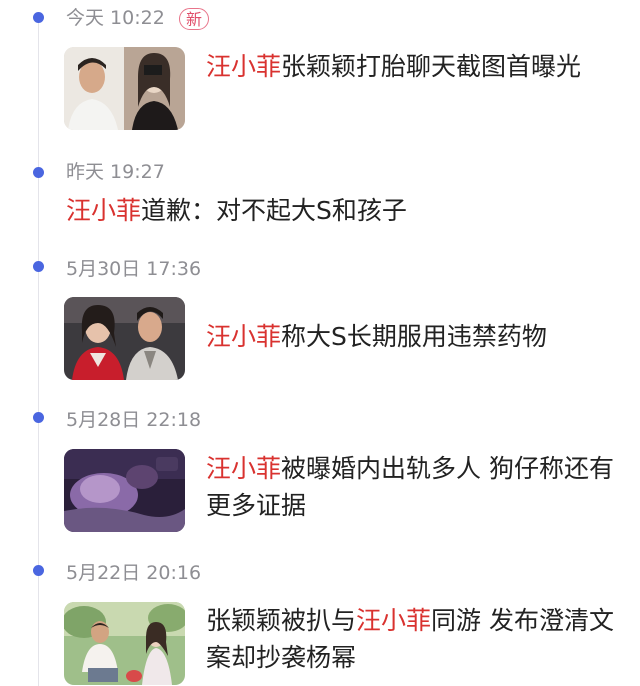 The height and width of the screenshot is (686, 640). What do you see at coordinates (411, 487) in the screenshot?
I see `news-title: 汪小菲被曝婚内出轨多人 狗仔称还有更多证据` at bounding box center [411, 487].